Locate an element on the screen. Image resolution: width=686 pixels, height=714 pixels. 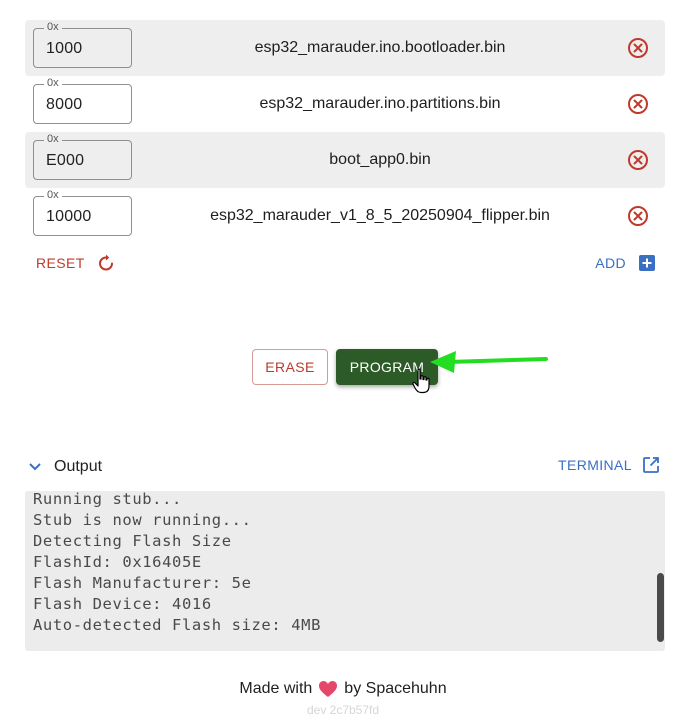
output-toggle: Output is located at coordinates (65, 467).